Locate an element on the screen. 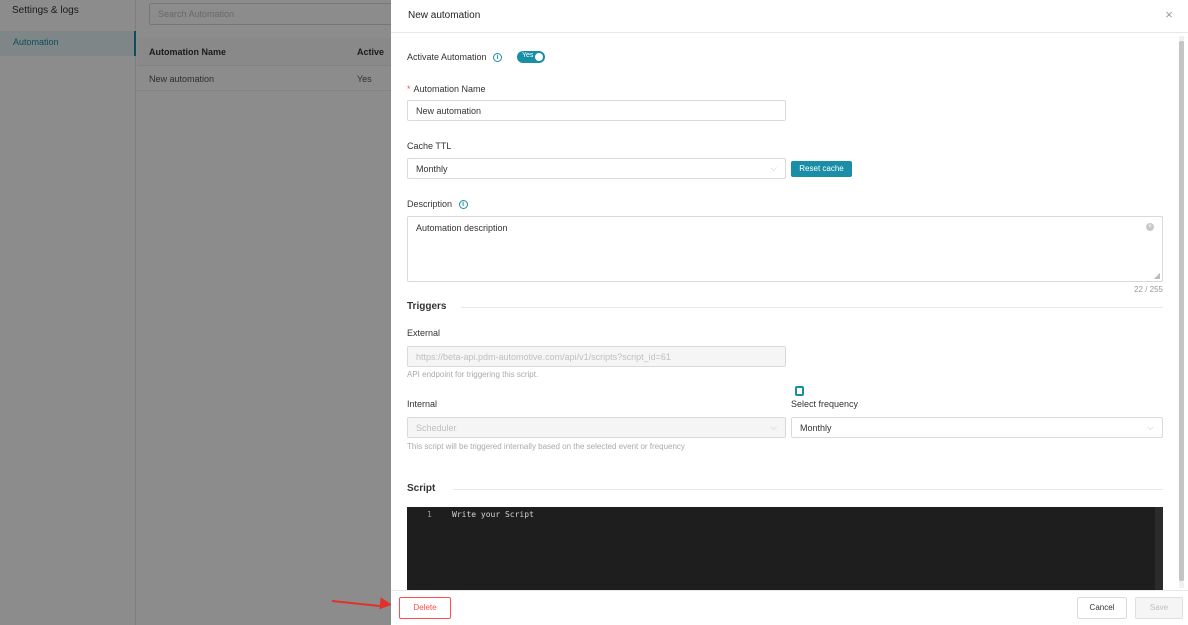  frequency-label: Select frequency is located at coordinates (825, 404).